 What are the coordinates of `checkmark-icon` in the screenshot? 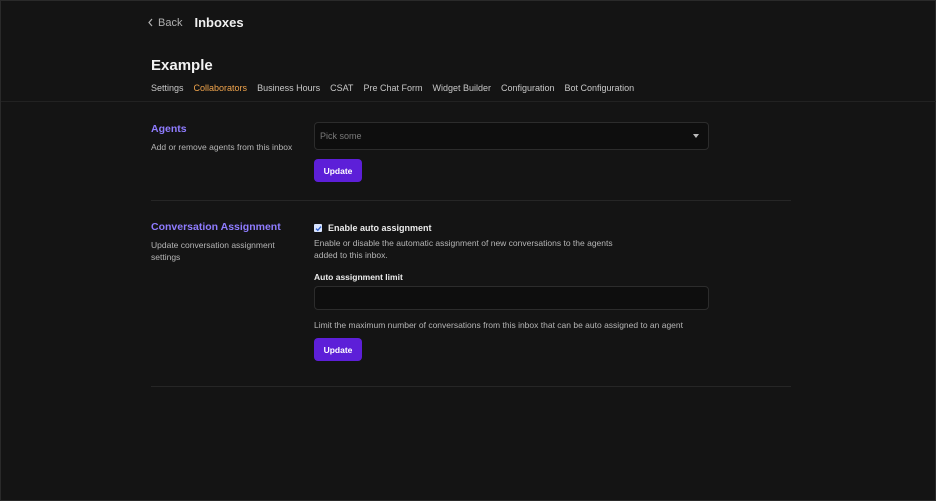 It's located at (318, 228).